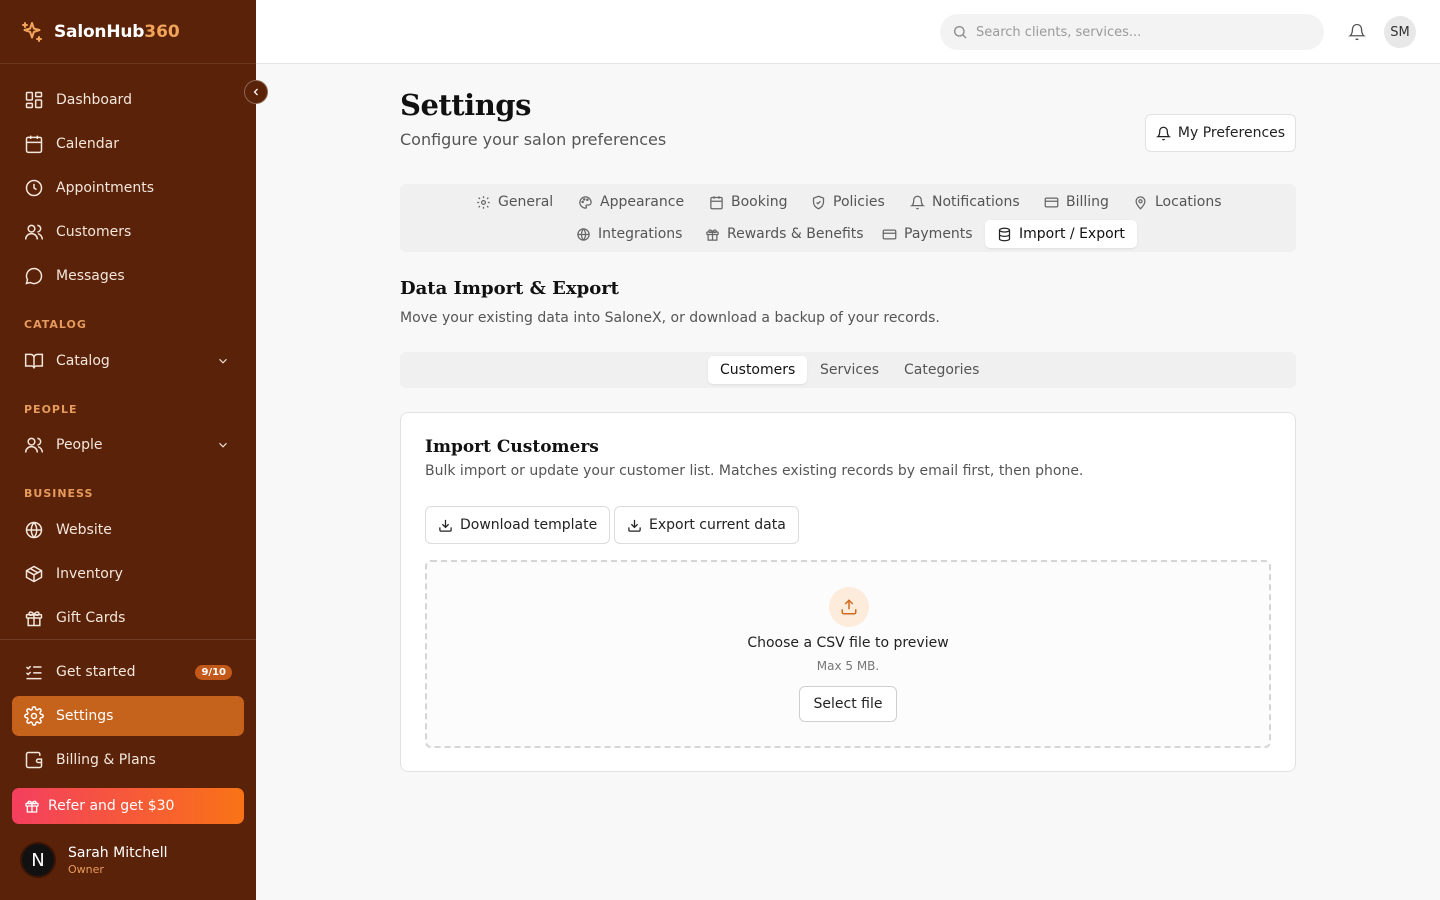 This screenshot has width=1440, height=900. What do you see at coordinates (128, 276) in the screenshot?
I see `sidebar-item-messages: Messages` at bounding box center [128, 276].